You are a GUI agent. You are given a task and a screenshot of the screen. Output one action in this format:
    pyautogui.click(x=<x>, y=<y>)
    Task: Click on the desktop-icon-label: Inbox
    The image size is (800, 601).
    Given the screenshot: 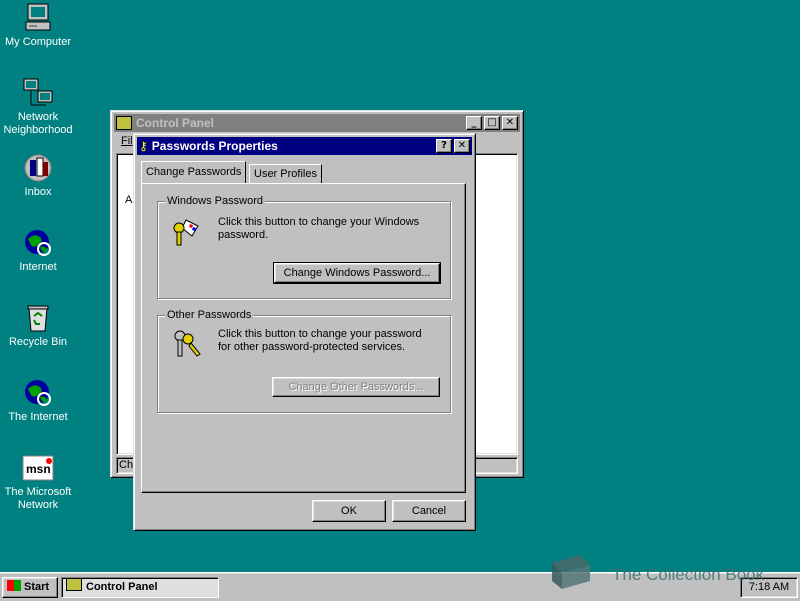 What is the action you would take?
    pyautogui.click(x=38, y=192)
    